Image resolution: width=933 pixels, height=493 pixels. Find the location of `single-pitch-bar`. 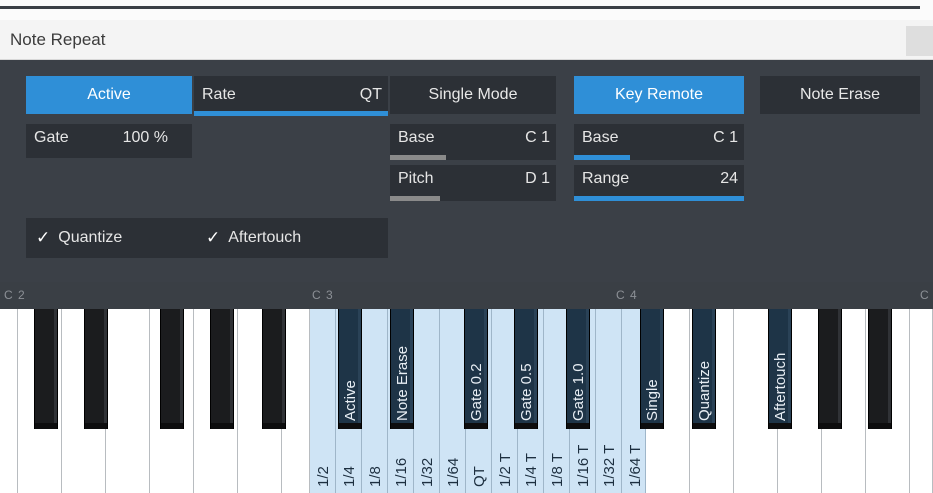

single-pitch-bar is located at coordinates (415, 198).